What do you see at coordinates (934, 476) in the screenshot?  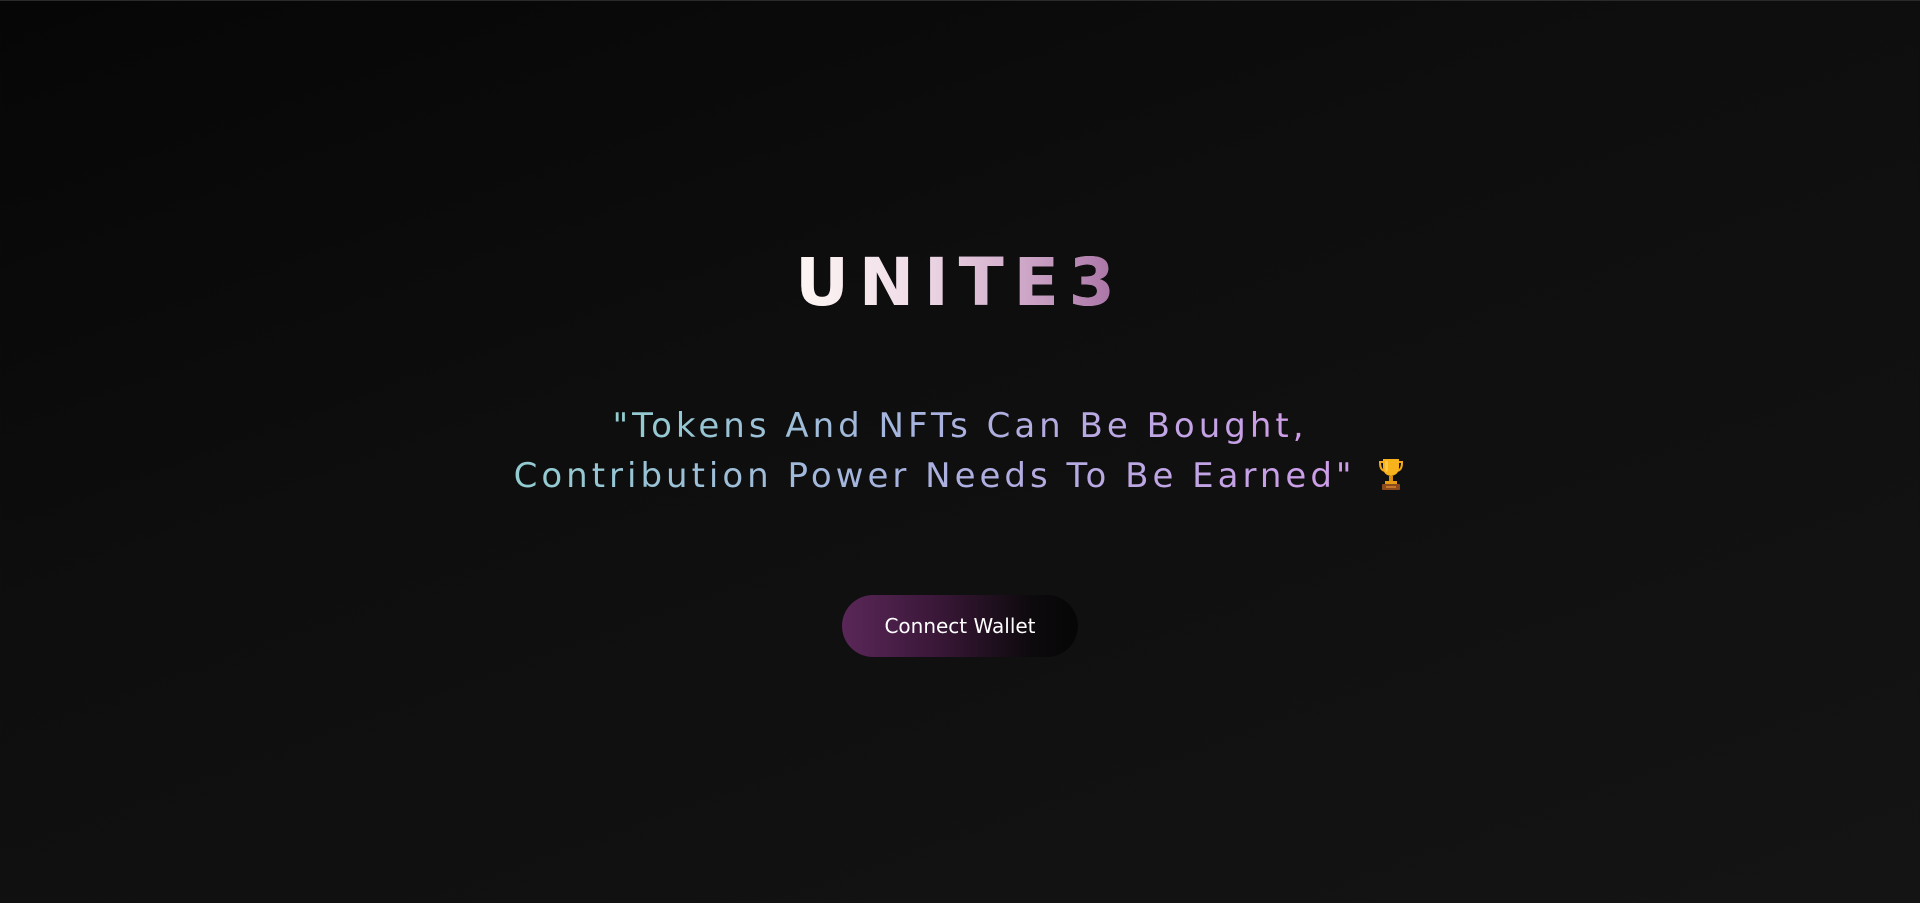 I see `tagline-line-2-text: Contribution Power Needs To Be Earned"` at bounding box center [934, 476].